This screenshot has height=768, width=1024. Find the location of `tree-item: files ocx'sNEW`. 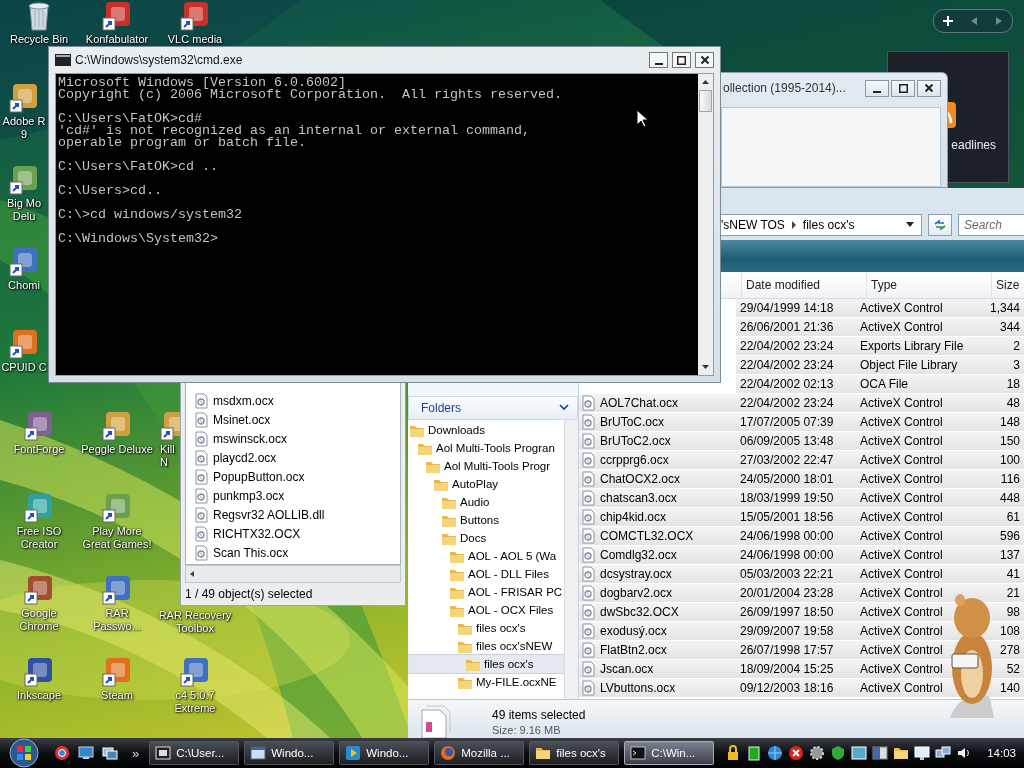

tree-item: files ocx'sNEW is located at coordinates (486, 646).